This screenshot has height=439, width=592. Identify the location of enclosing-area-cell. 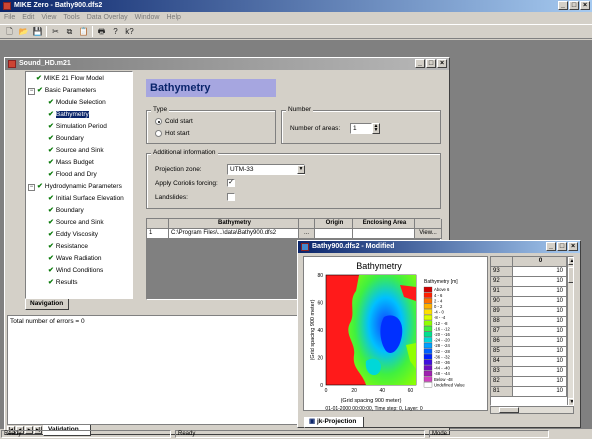
(384, 234).